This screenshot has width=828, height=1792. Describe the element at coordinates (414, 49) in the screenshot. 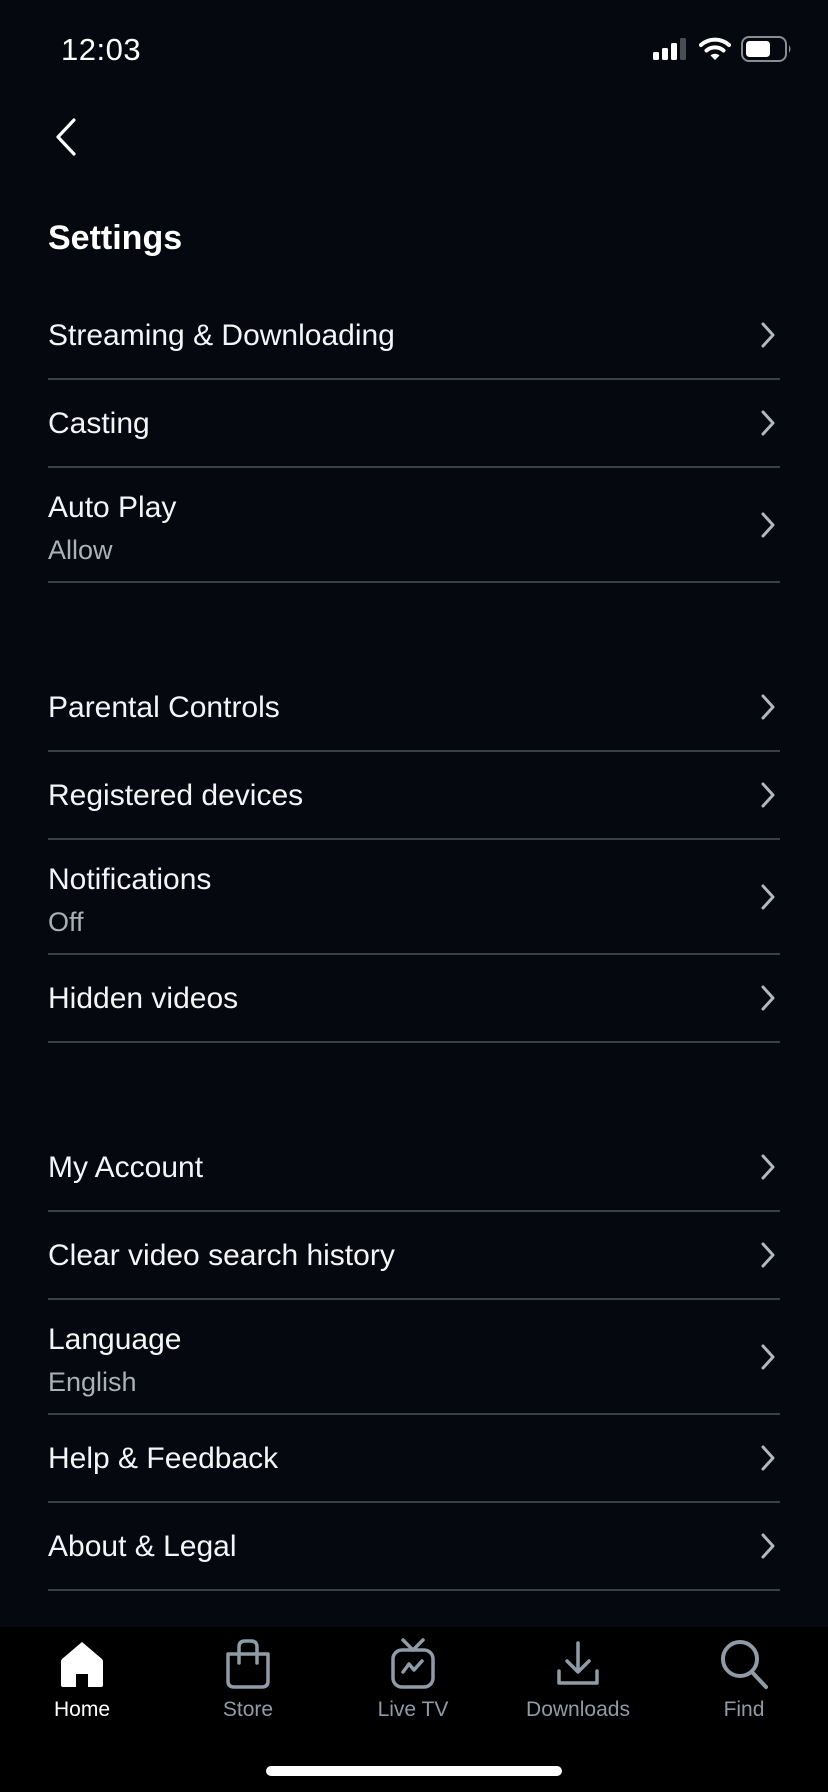

I see `status-bar: 12:03` at that location.